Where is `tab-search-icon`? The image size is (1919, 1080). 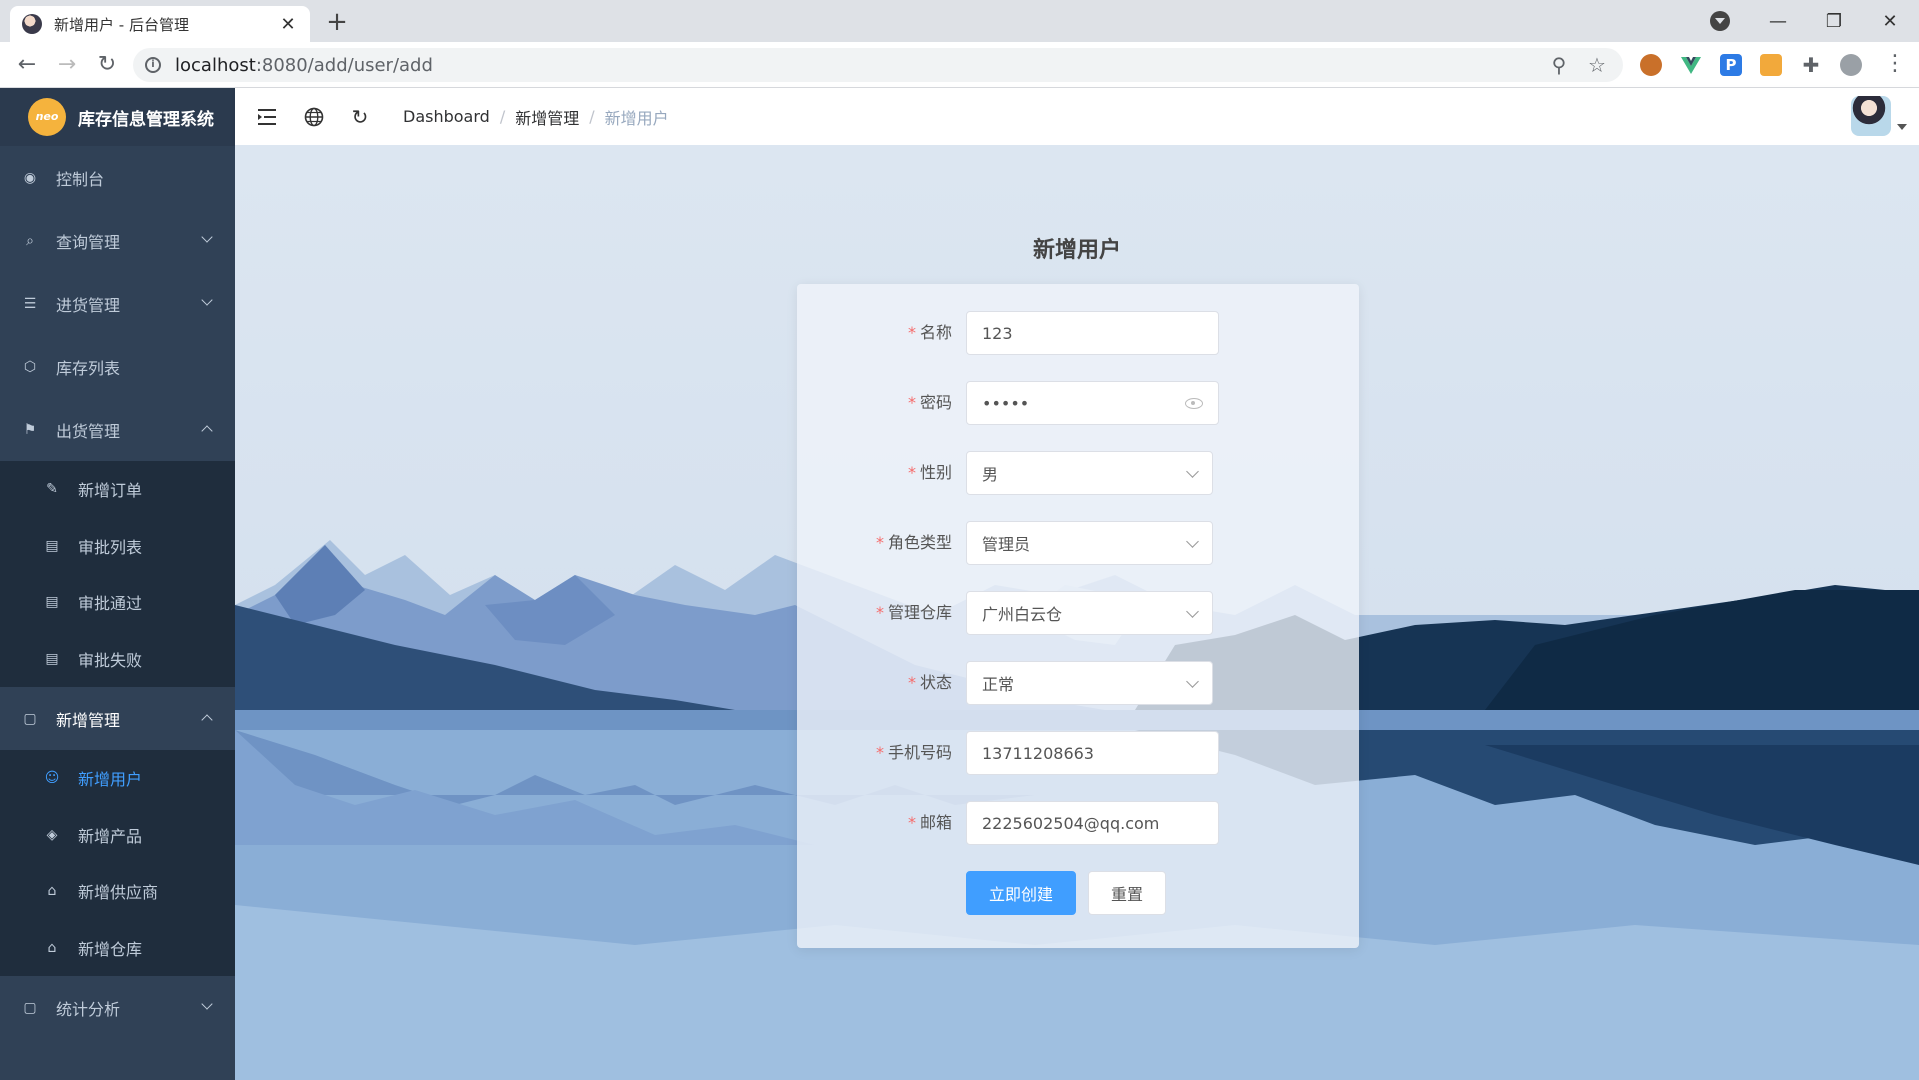 tab-search-icon is located at coordinates (1720, 21).